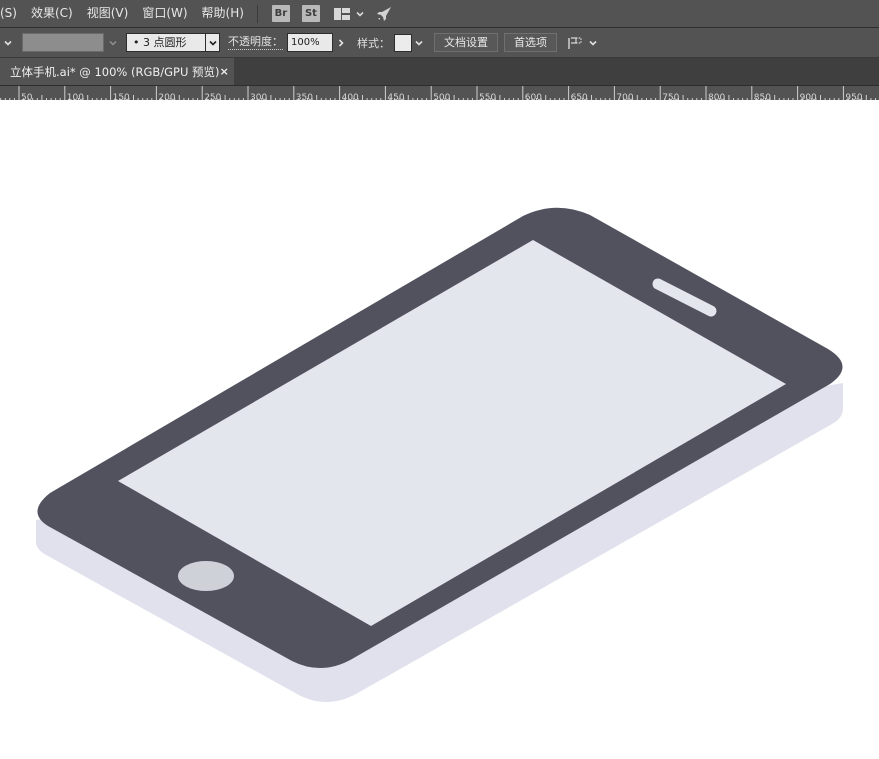  I want to click on close-icon: ×, so click(224, 71).